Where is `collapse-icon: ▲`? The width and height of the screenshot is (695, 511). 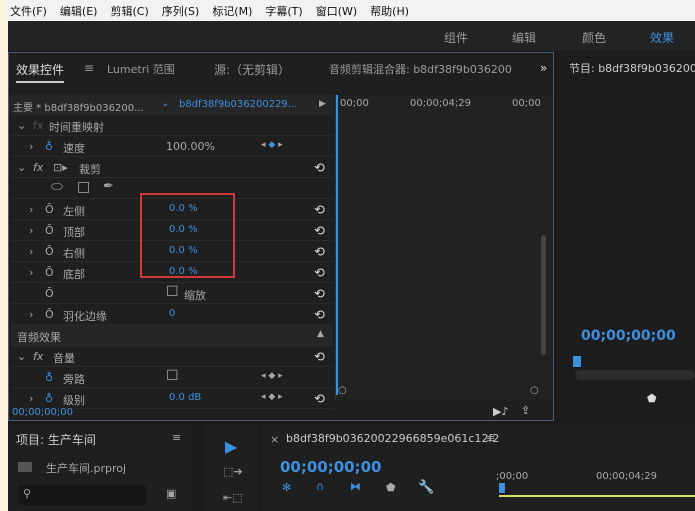 collapse-icon: ▲ is located at coordinates (320, 334).